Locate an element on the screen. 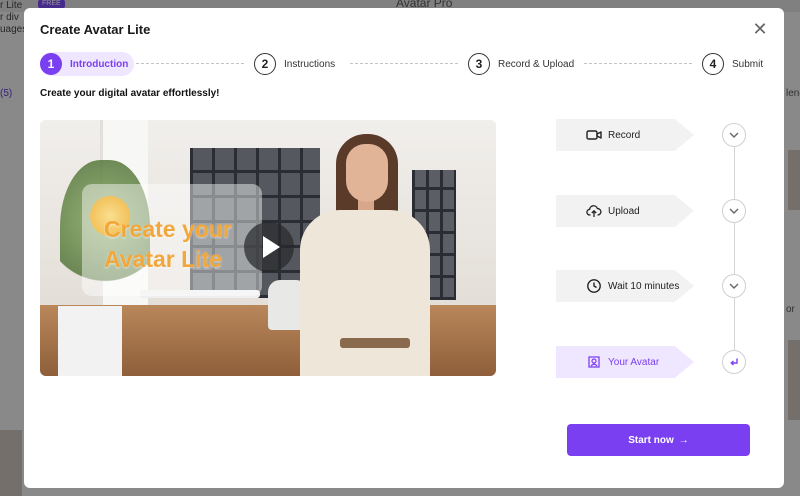 The image size is (800, 496). avatar-badge-icon is located at coordinates (594, 362).